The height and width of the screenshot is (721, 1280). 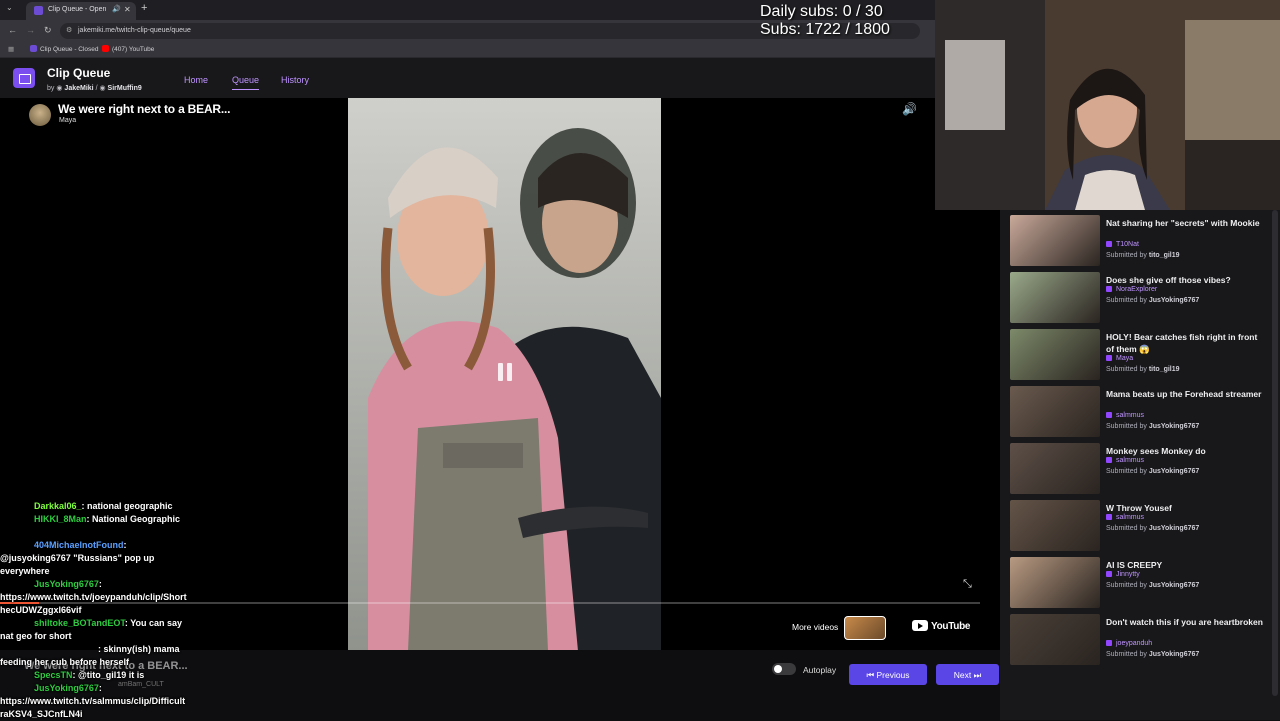 I want to click on chat-message: @jusyoking6767 "Russians" pop up, so click(x=77, y=558).